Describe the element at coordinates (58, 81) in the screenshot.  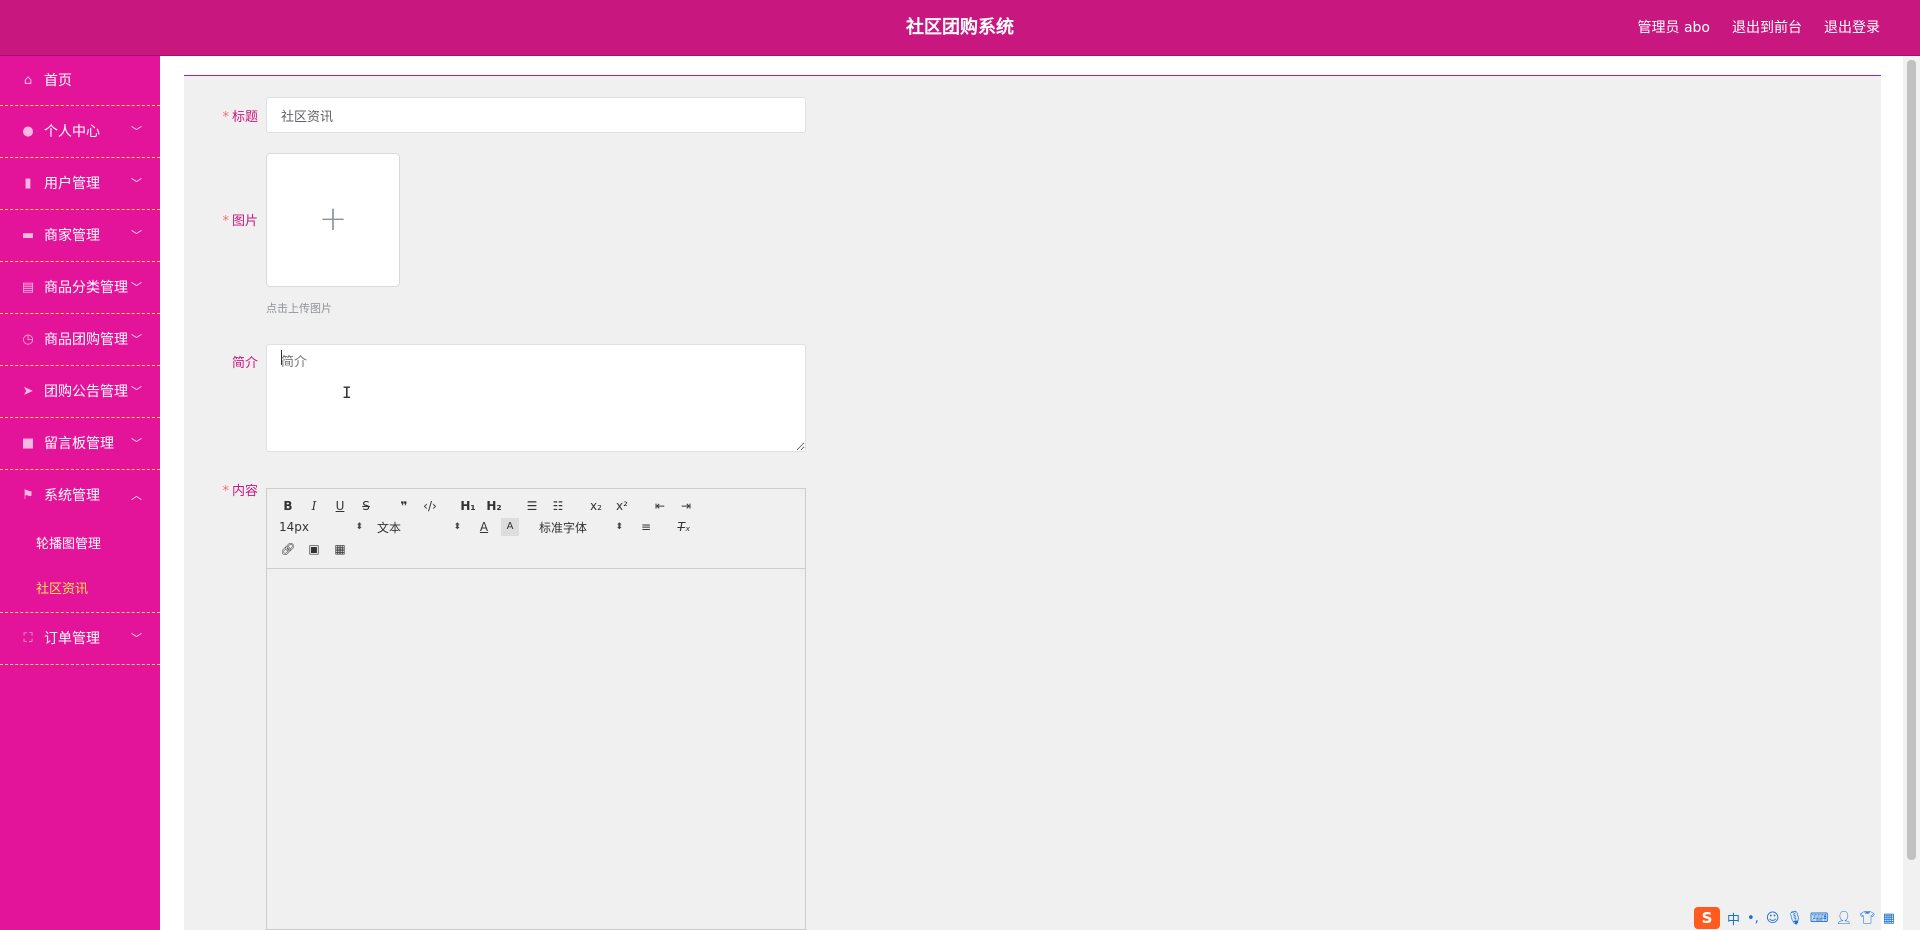
I see `sidebar-item-label: 首页` at that location.